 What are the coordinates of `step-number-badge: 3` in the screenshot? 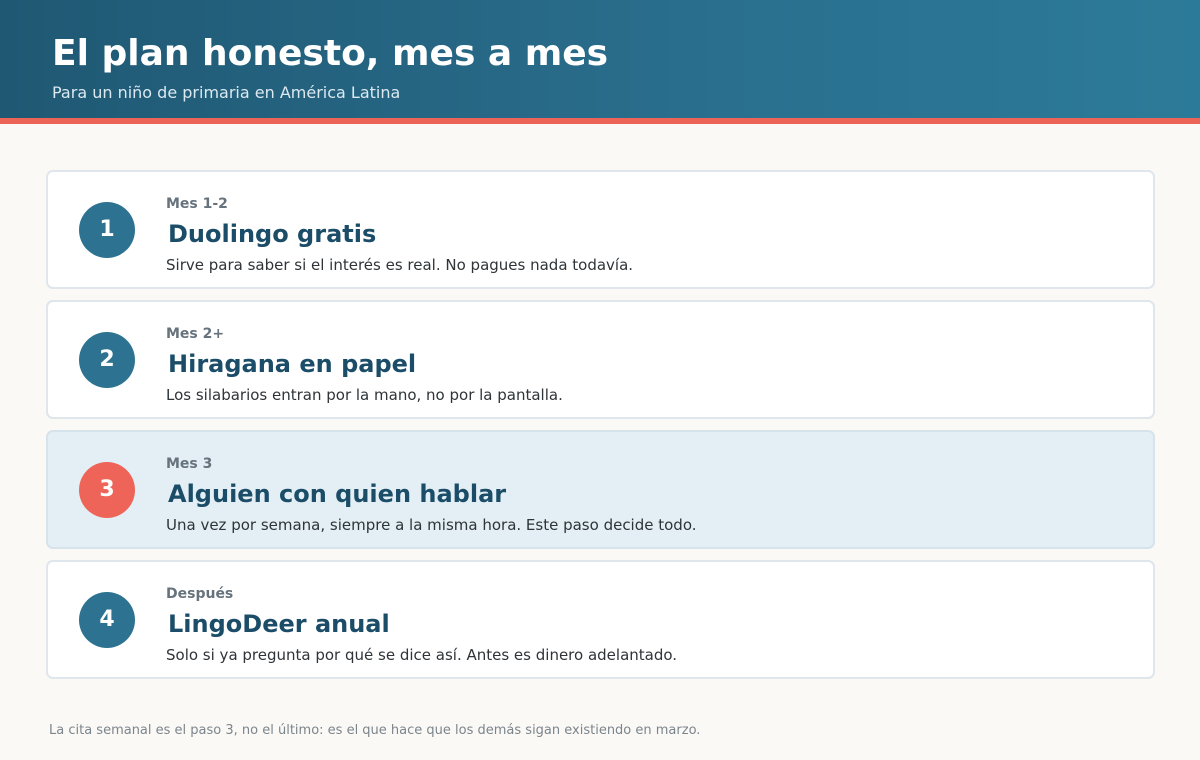 It's located at (107, 490).